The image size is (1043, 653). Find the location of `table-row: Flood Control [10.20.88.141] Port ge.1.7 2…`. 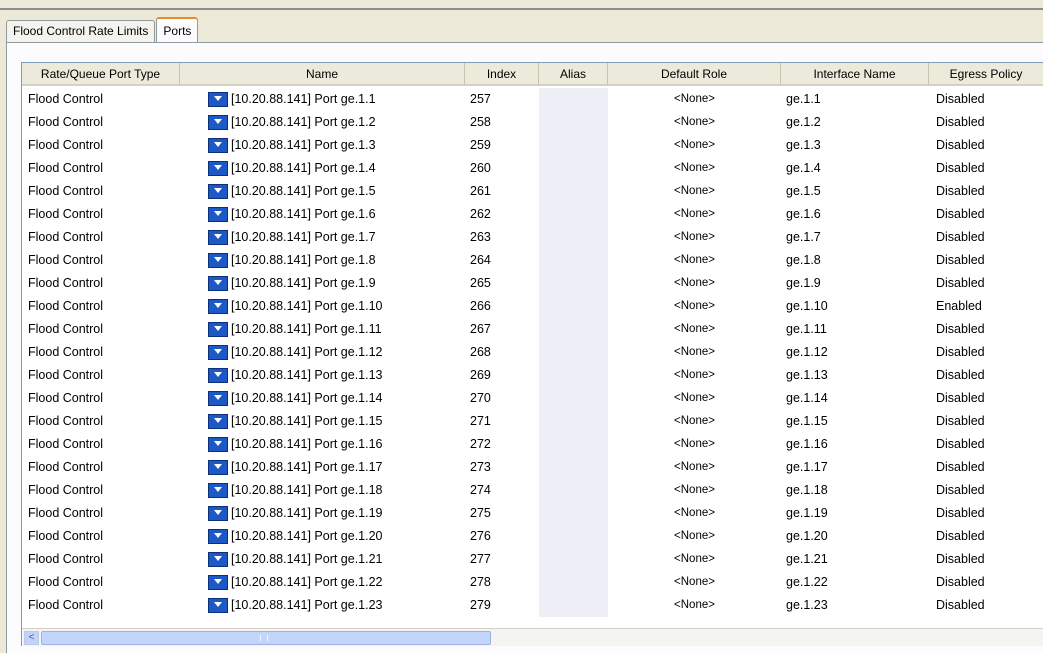

table-row: Flood Control [10.20.88.141] Port ge.1.7 2… is located at coordinates (532, 237).